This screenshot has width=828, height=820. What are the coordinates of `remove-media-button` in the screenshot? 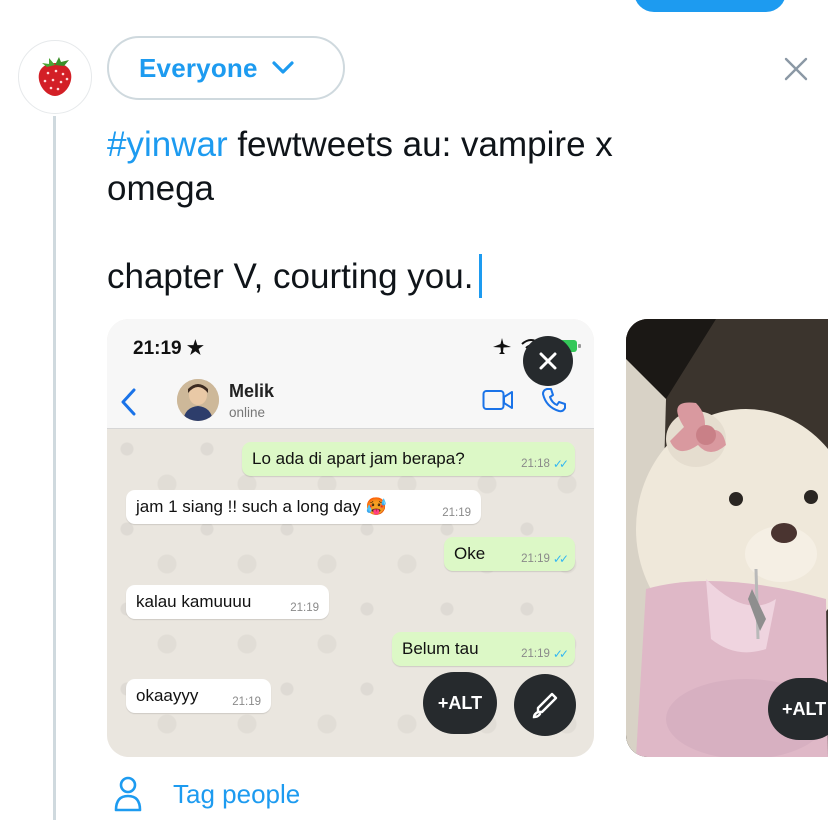 It's located at (548, 361).